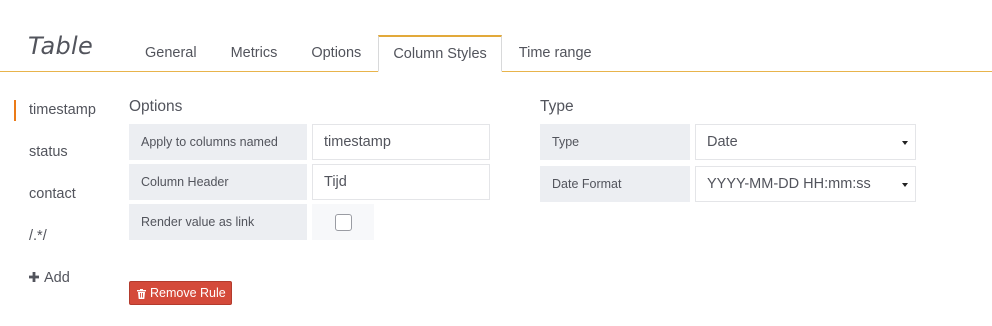  I want to click on apply-columns-field, so click(401, 142).